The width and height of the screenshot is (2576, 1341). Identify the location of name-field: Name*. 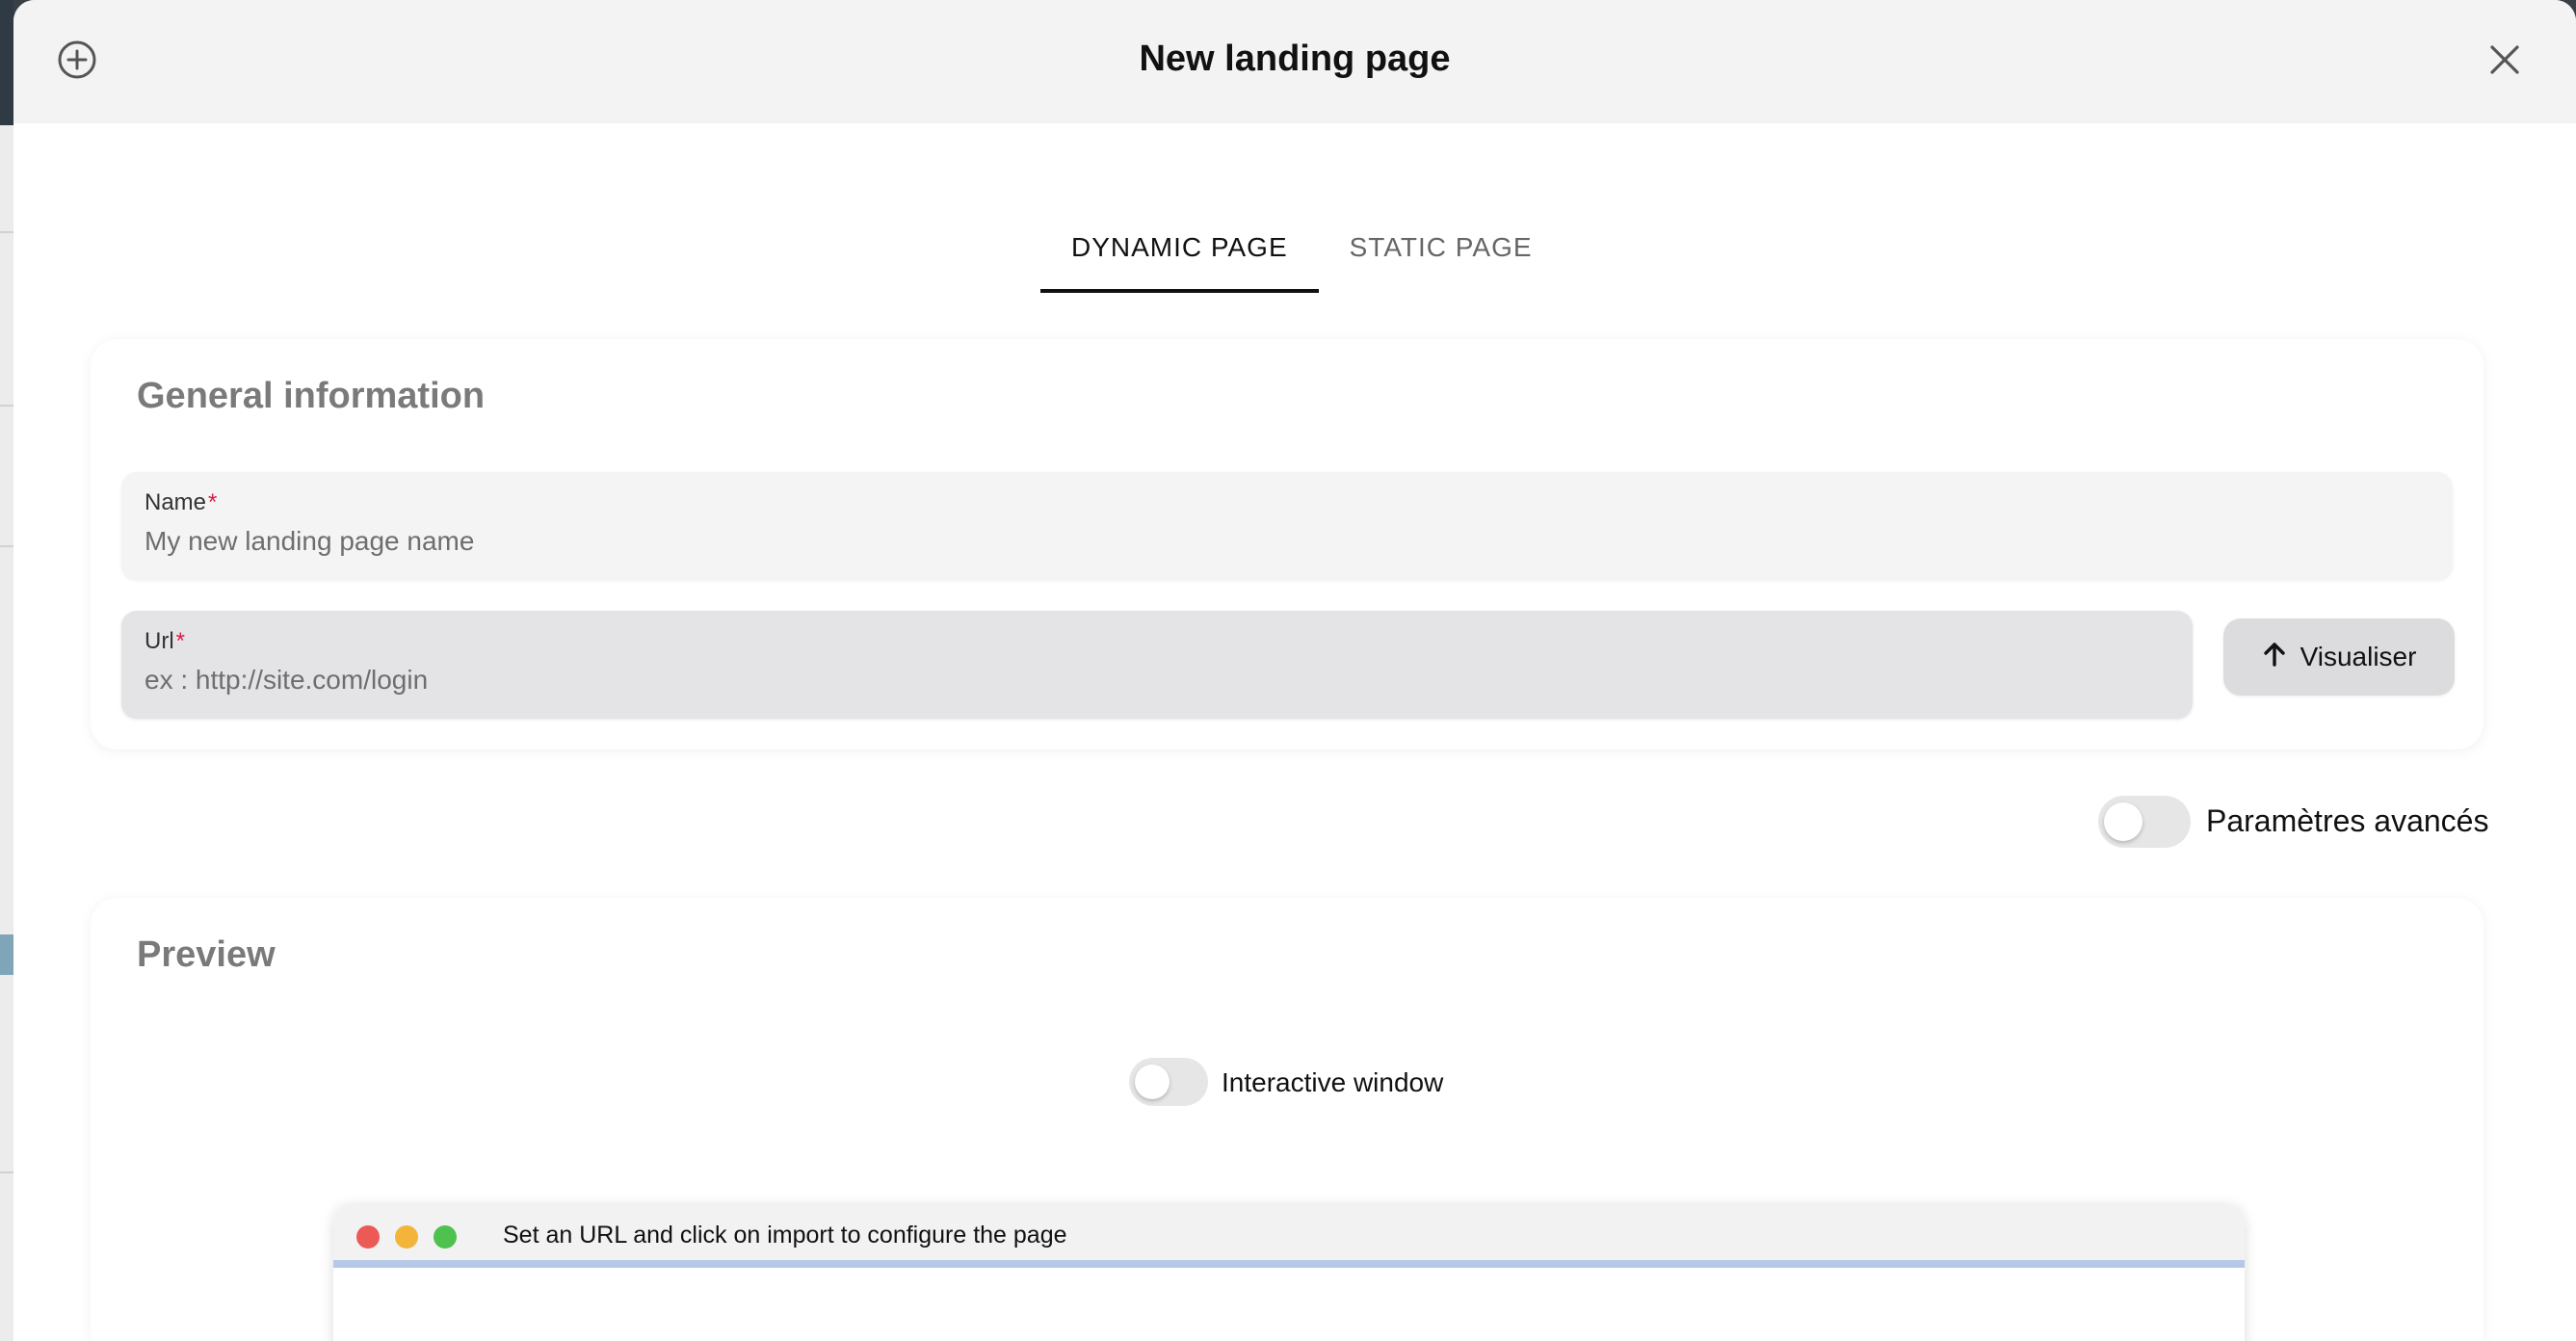
(1287, 526).